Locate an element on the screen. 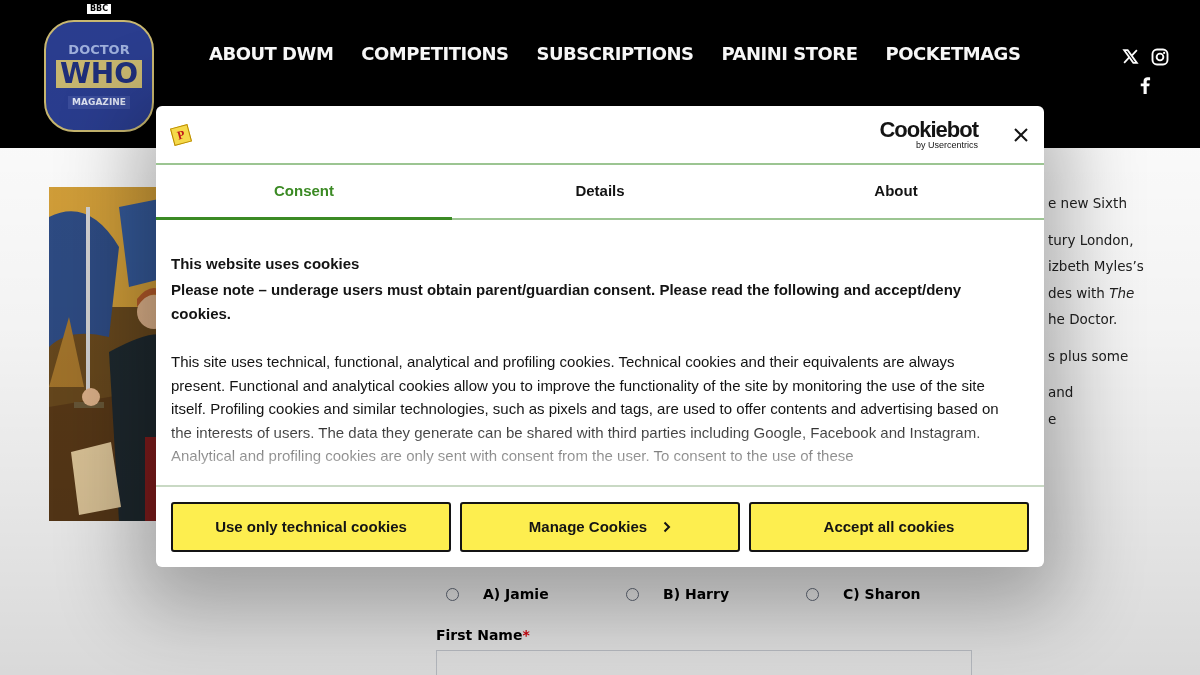 The width and height of the screenshot is (1200, 675). dialog-heading: This website uses cookies is located at coordinates (266, 264).